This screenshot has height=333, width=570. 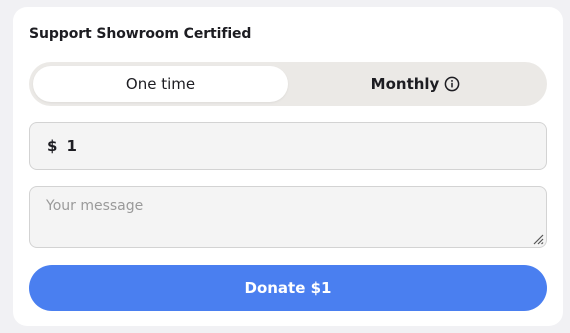 I want to click on amount-field: $, so click(x=288, y=146).